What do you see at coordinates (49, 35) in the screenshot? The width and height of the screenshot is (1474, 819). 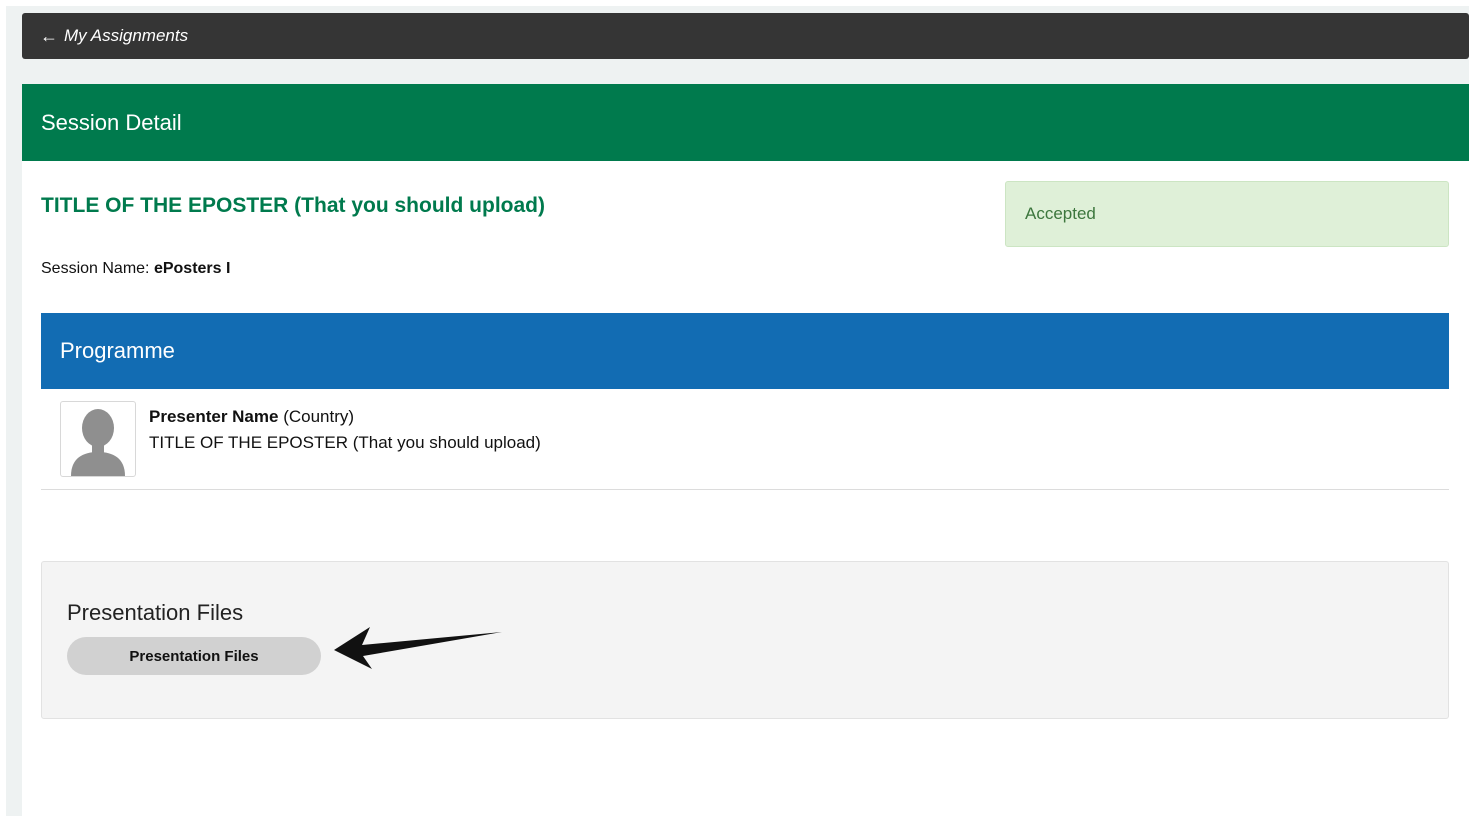 I see `arrow-left-icon: ←` at bounding box center [49, 35].